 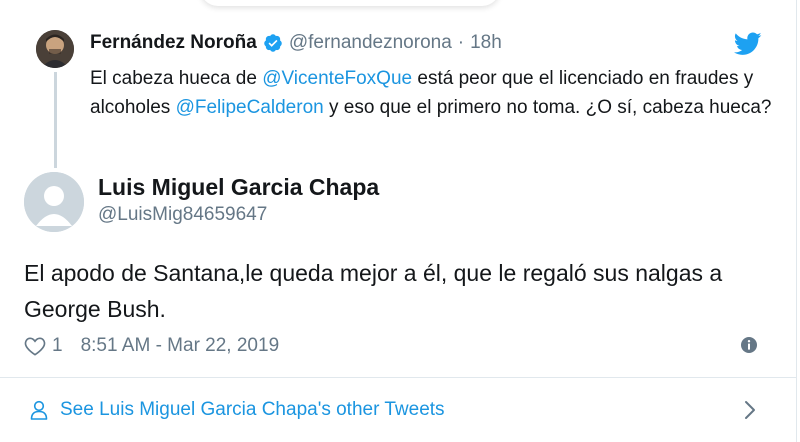 What do you see at coordinates (173, 43) in the screenshot?
I see `quoted-author-name: Fernández Noroña` at bounding box center [173, 43].